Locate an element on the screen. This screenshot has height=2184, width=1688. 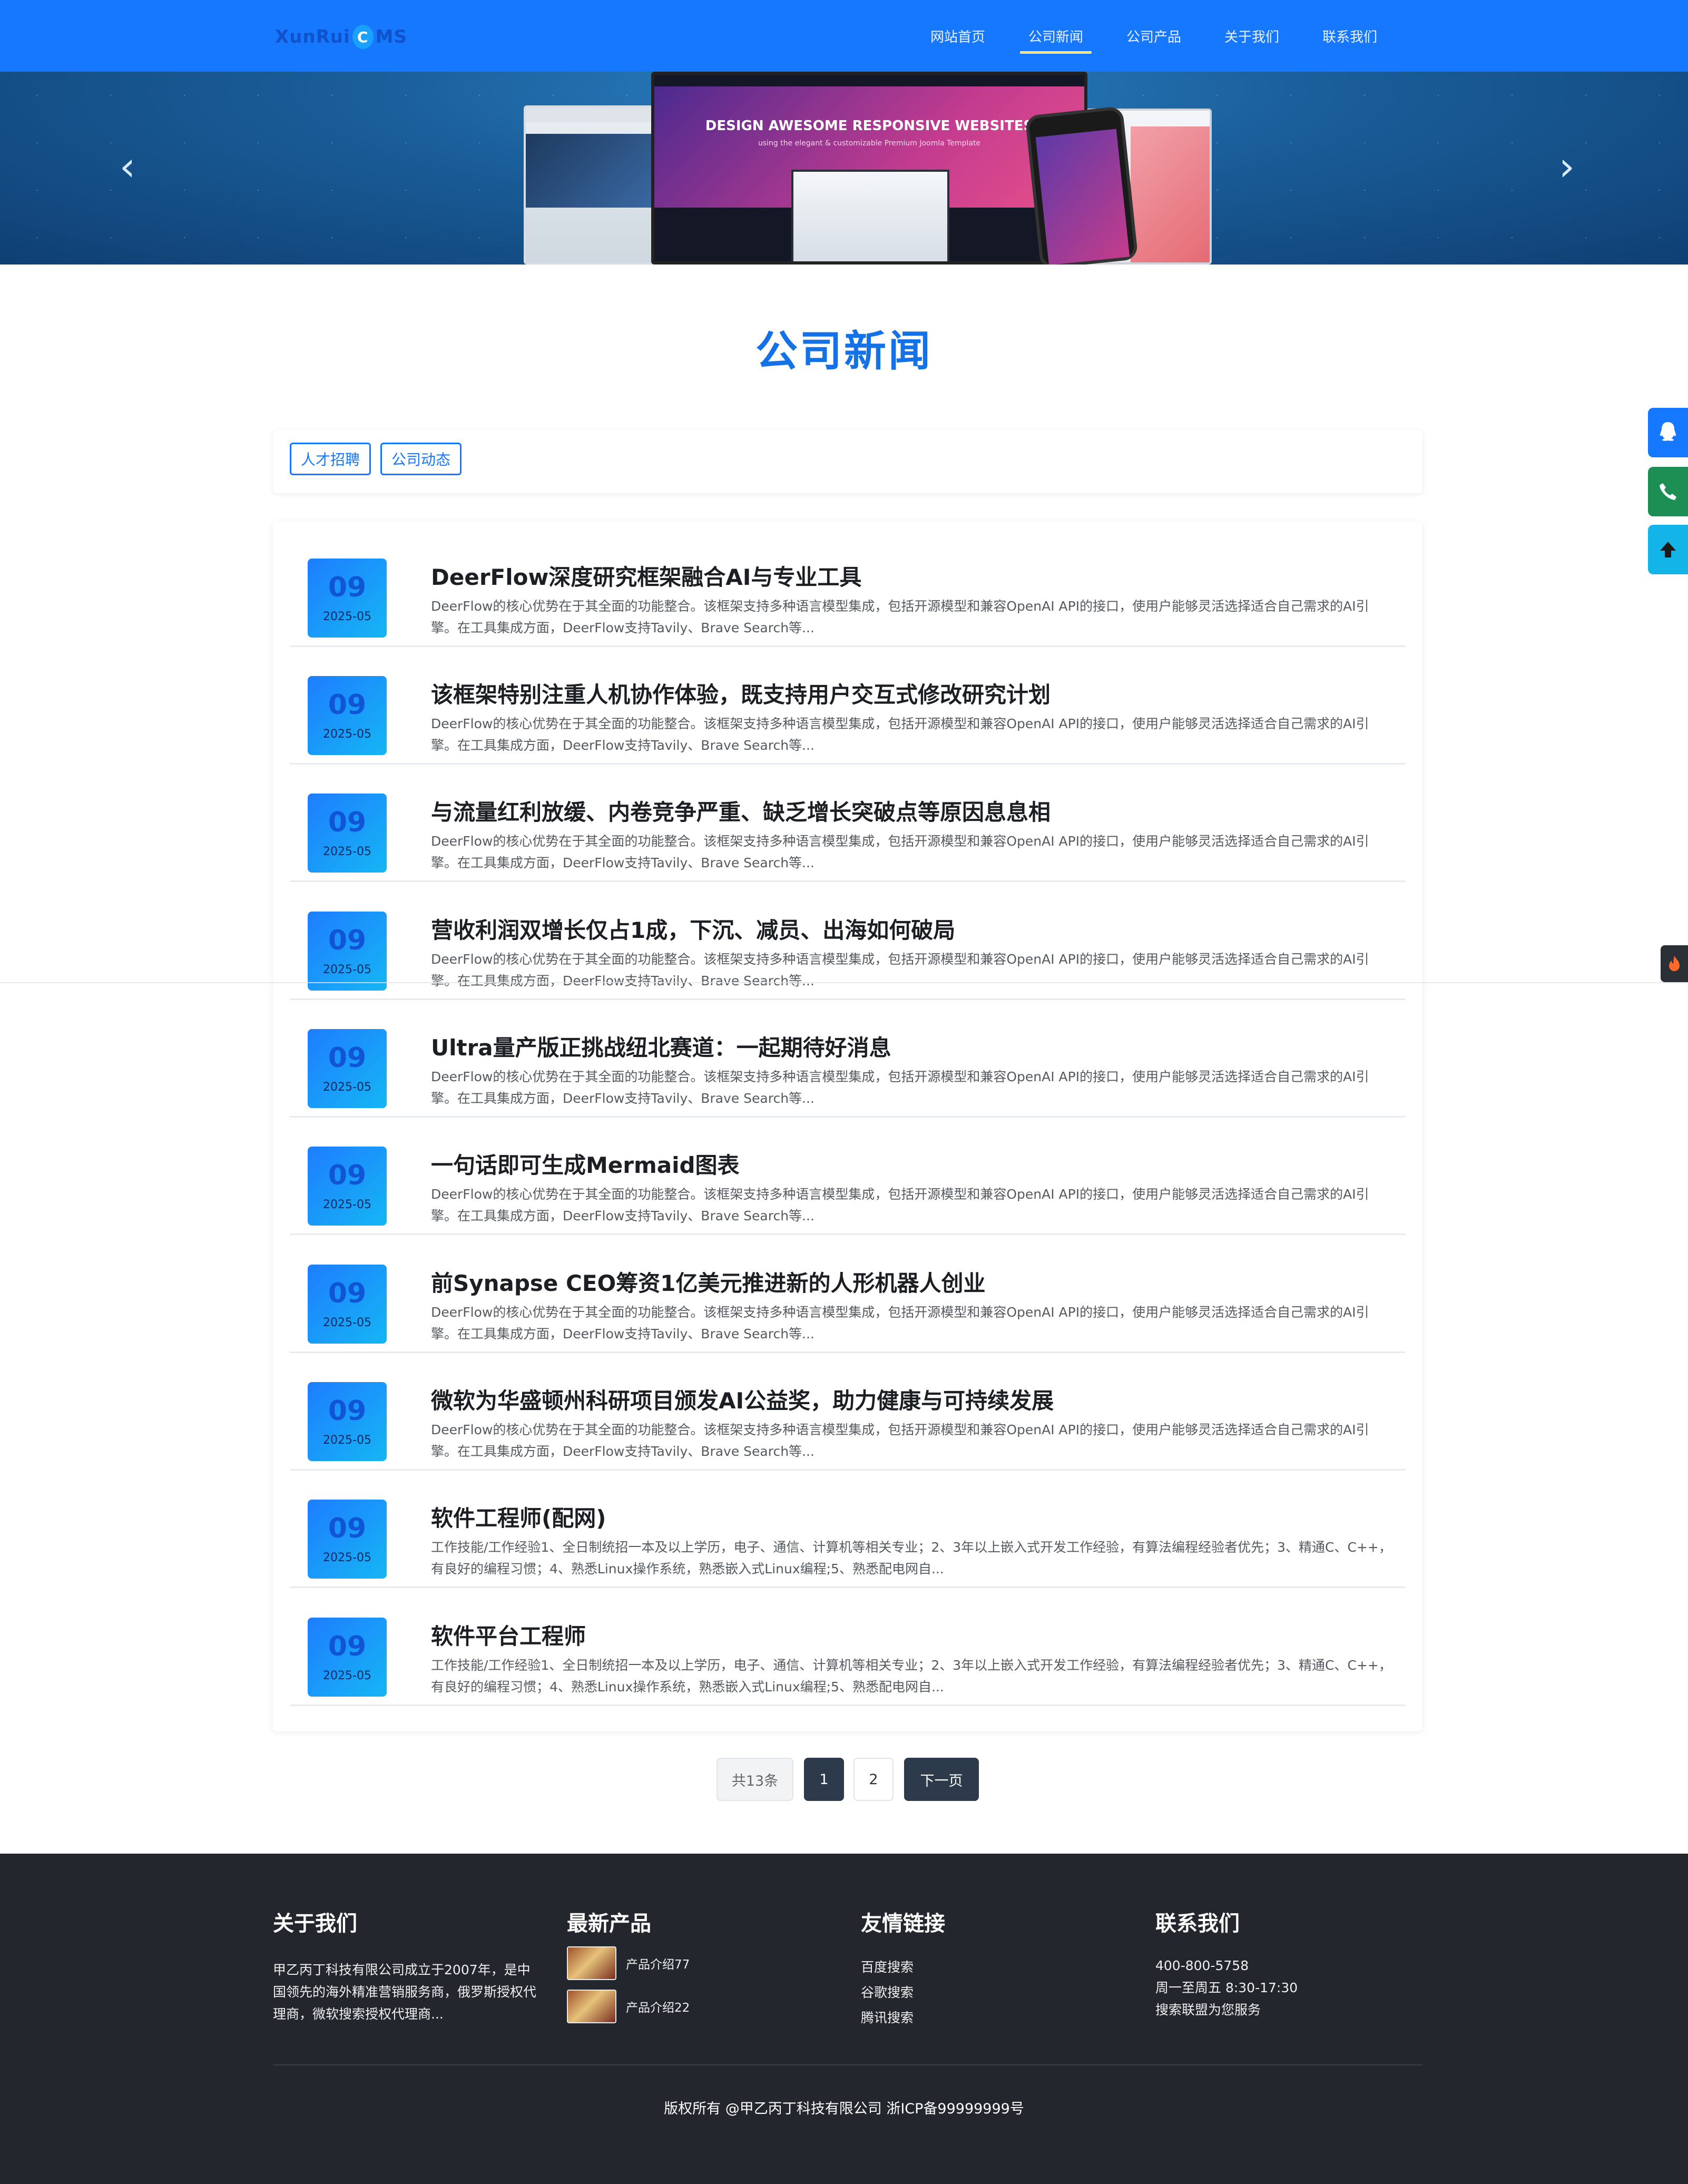
news-title-link: 软件平台工程师 is located at coordinates (910, 1635).